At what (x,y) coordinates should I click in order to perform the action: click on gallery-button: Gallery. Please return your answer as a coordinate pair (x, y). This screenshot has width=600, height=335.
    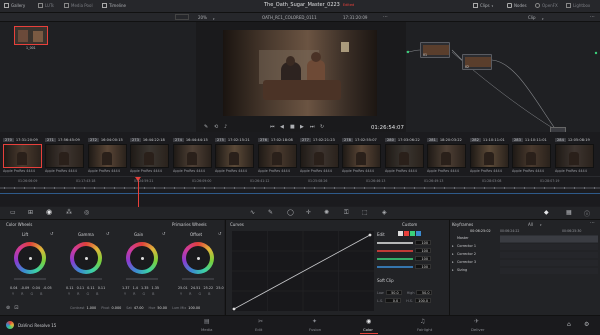
    Looking at the image, I should click on (14, 5).